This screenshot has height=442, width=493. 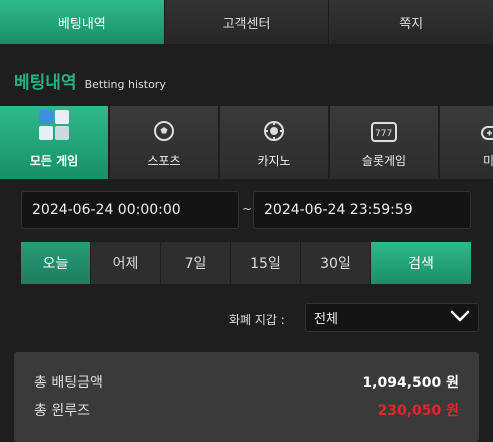 What do you see at coordinates (466, 142) in the screenshot?
I see `category-mini: 미니` at bounding box center [466, 142].